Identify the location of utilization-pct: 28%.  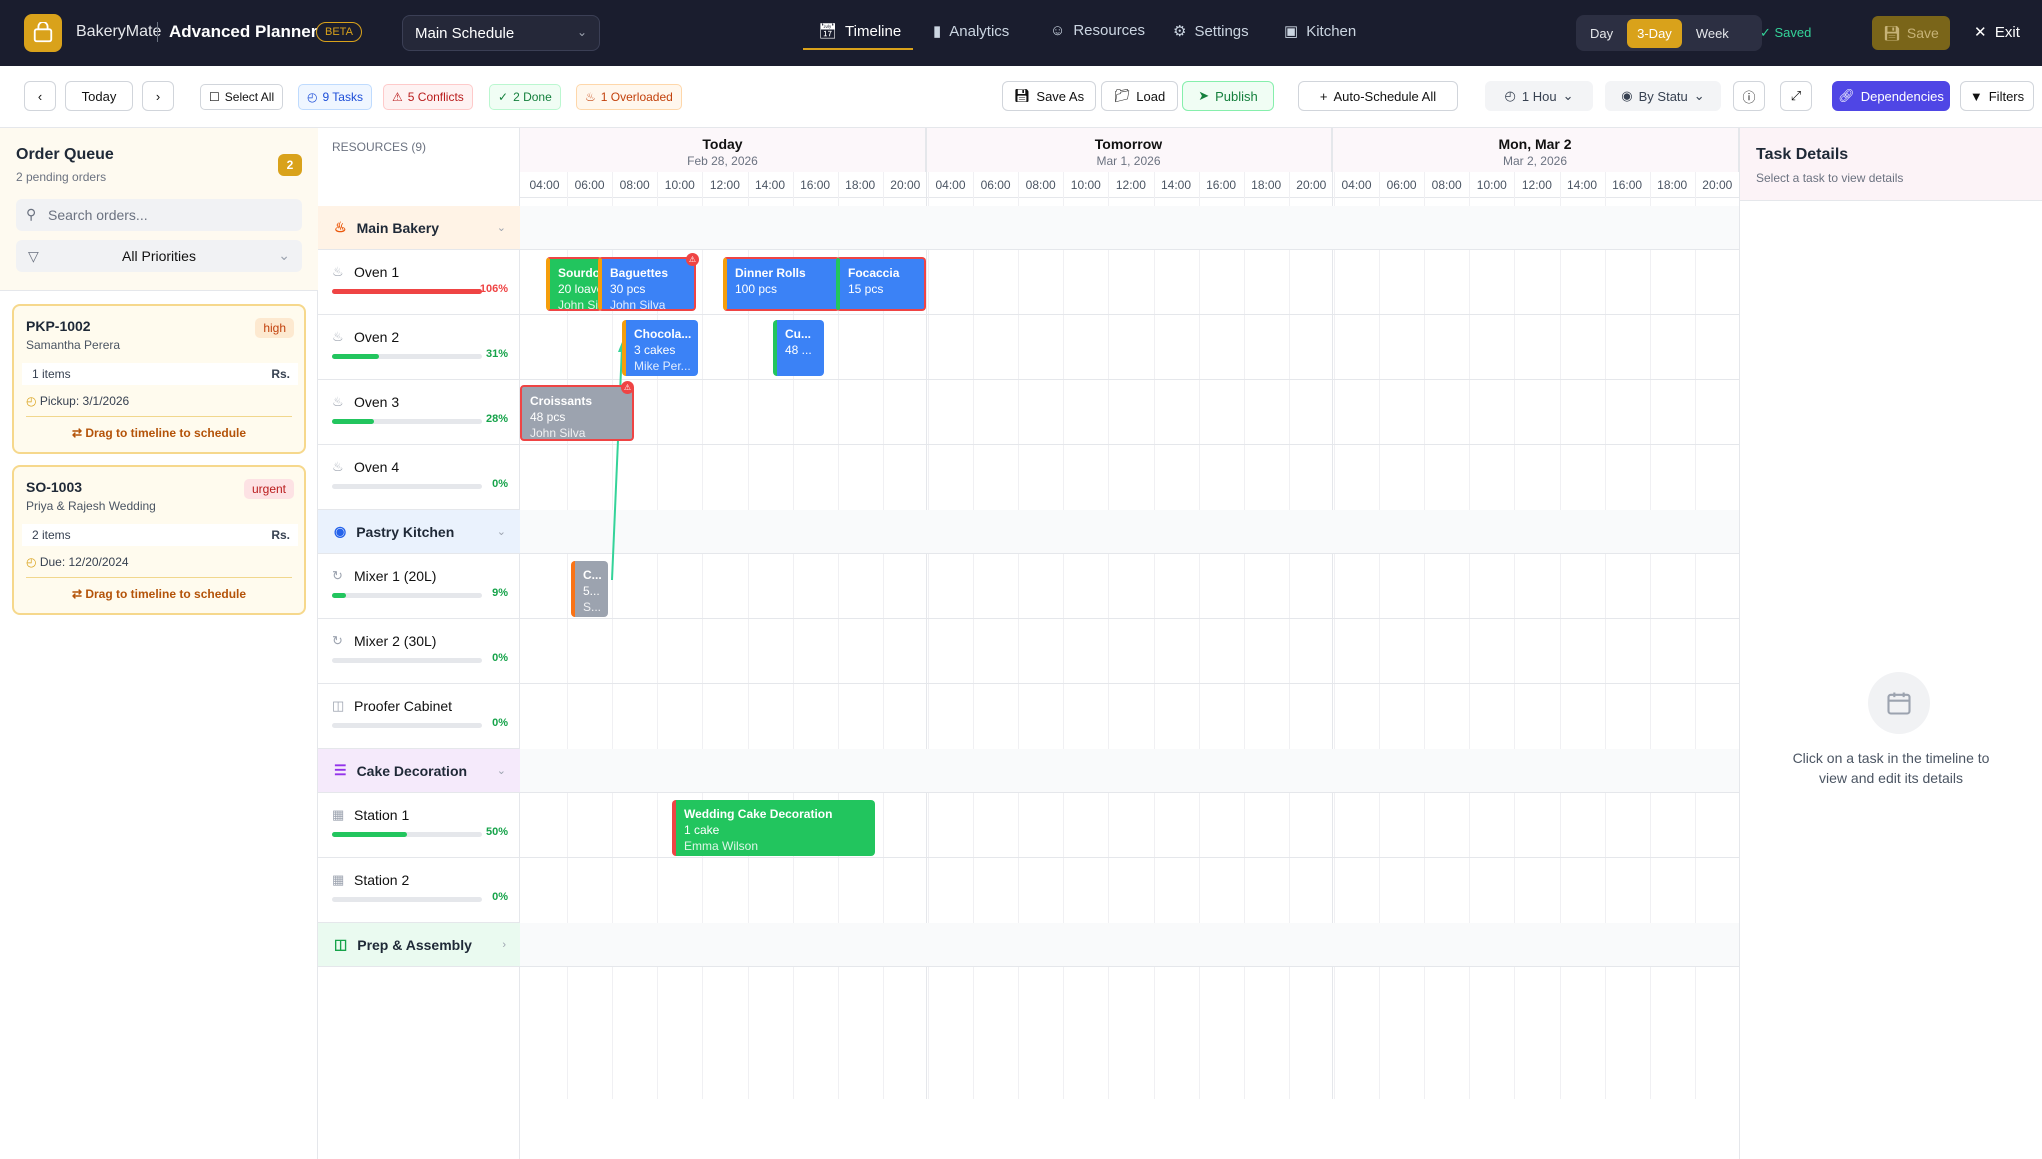
(496, 419).